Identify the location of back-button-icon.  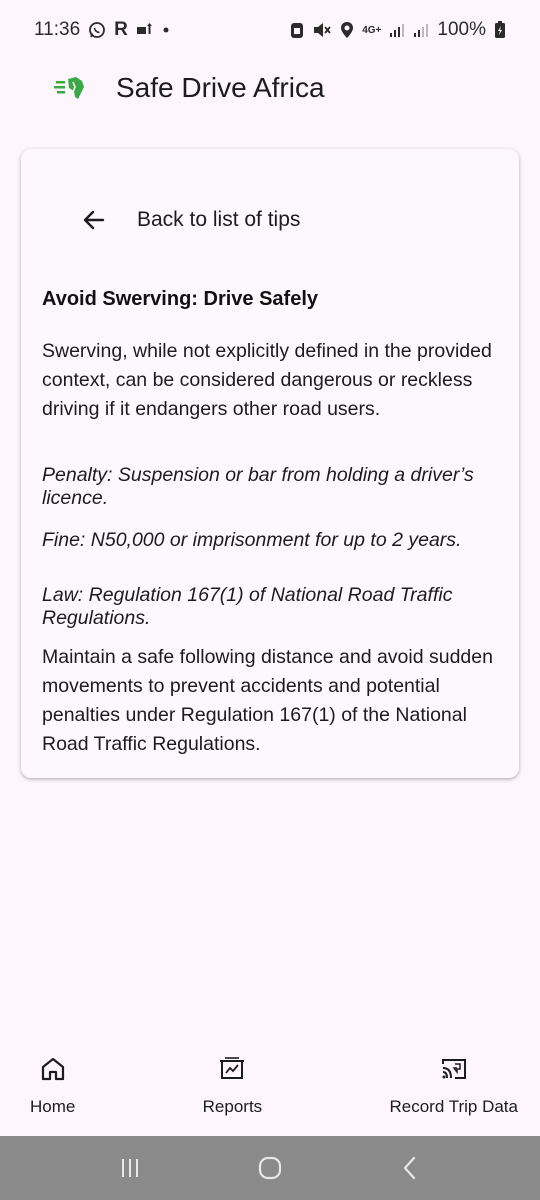
(410, 1168).